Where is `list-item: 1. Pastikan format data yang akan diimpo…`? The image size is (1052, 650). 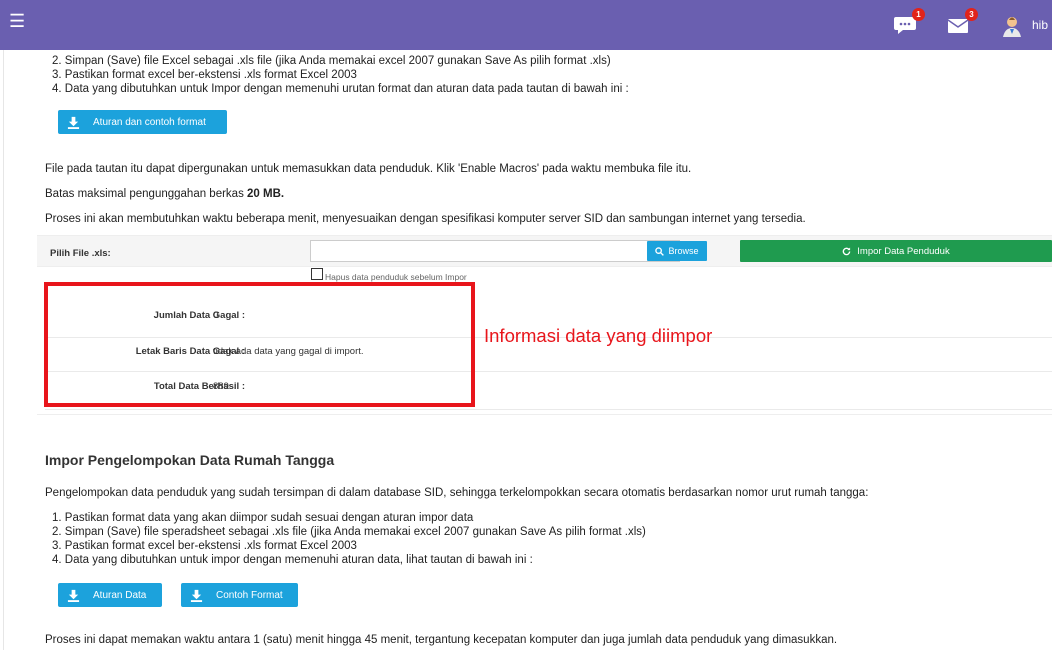
list-item: 1. Pastikan format data yang akan diimpo… is located at coordinates (263, 518).